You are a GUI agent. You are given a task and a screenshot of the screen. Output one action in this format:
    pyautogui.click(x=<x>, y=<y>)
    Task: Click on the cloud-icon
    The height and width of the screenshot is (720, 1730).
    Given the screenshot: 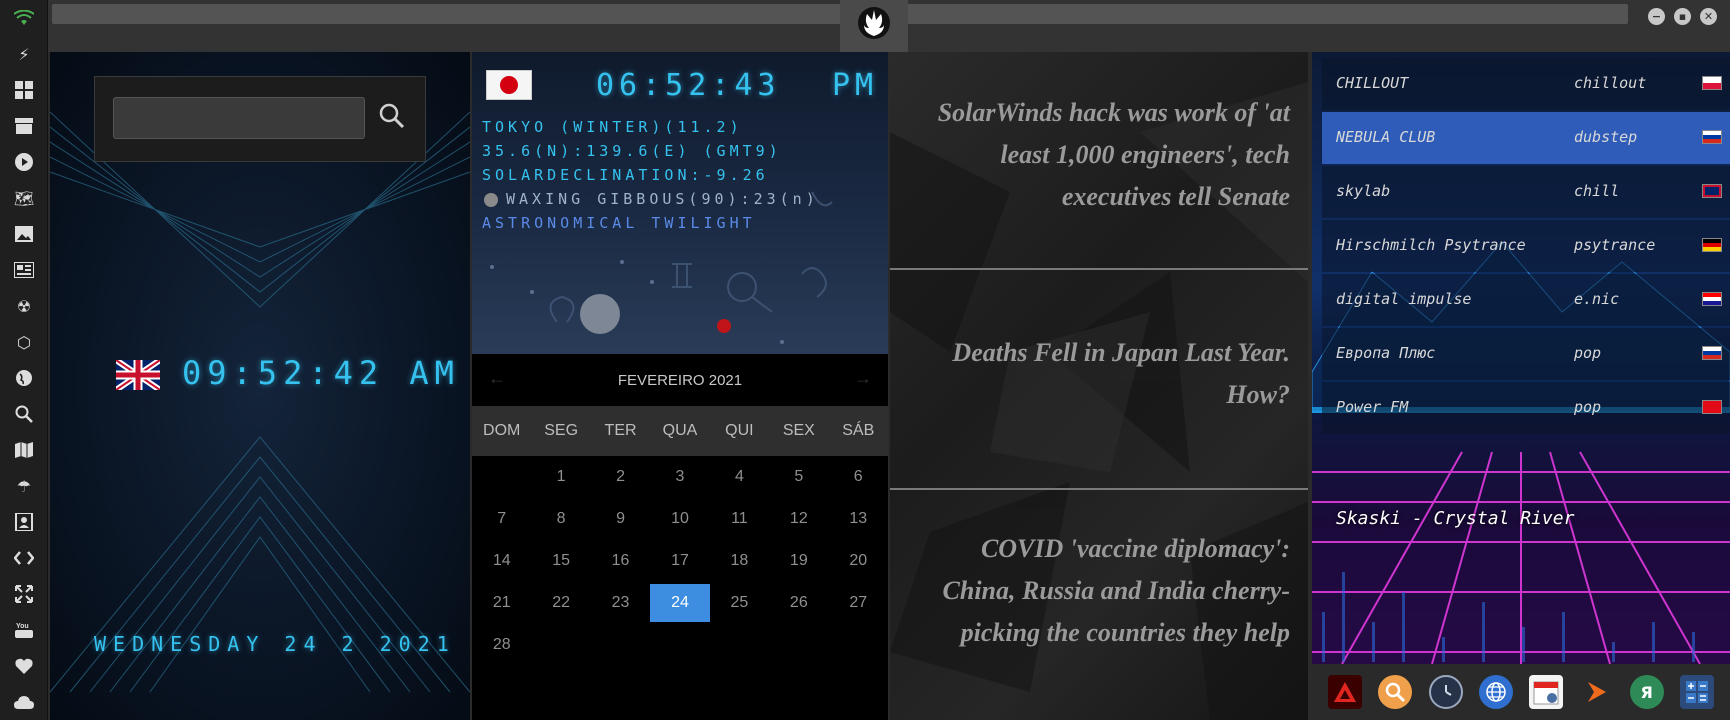 What is the action you would take?
    pyautogui.click(x=24, y=702)
    